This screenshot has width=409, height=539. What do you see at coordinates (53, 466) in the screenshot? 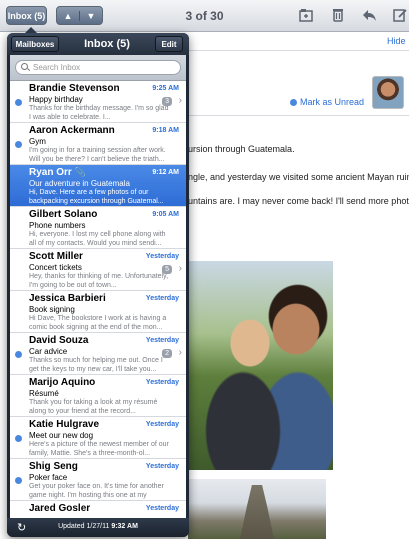
I see `sender-name: Shig Seng` at bounding box center [53, 466].